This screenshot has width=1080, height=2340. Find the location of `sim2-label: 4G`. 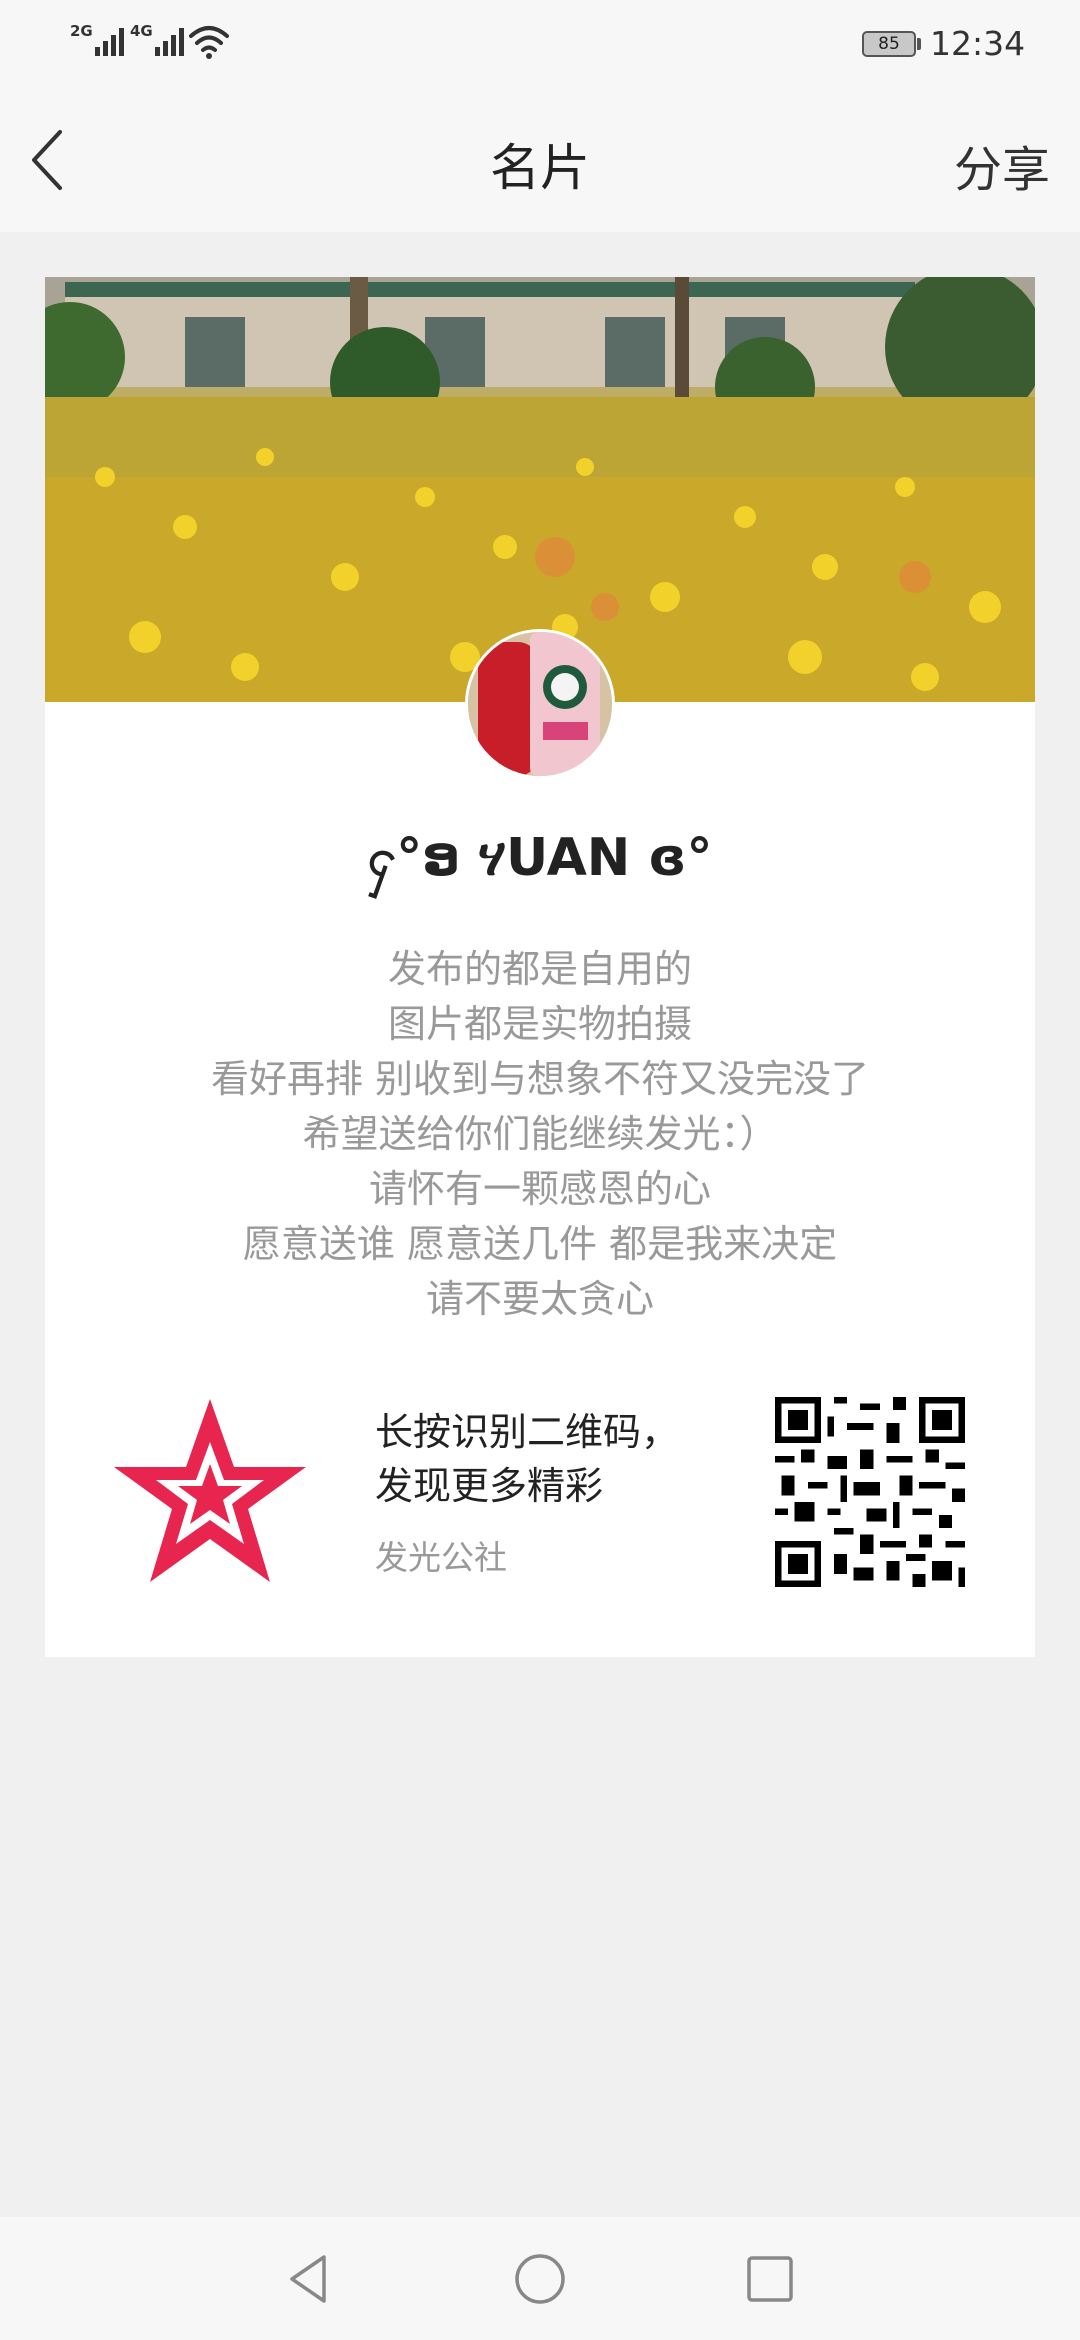

sim2-label: 4G is located at coordinates (141, 31).